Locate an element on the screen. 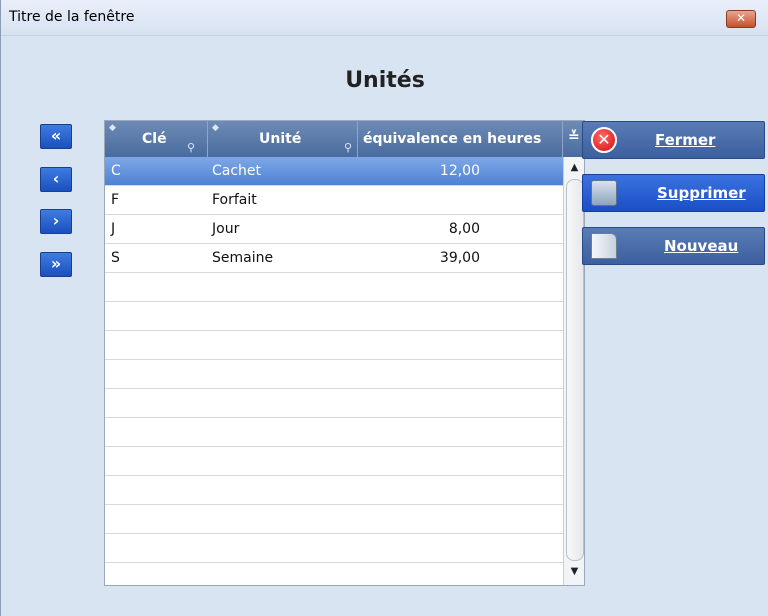  chevron-right-icon: › is located at coordinates (56, 220).